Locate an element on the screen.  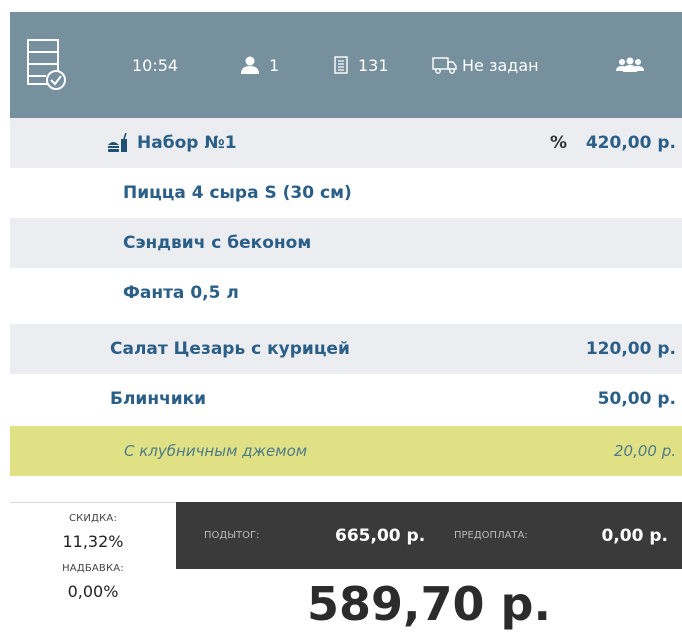
guests-group-button is located at coordinates (630, 65).